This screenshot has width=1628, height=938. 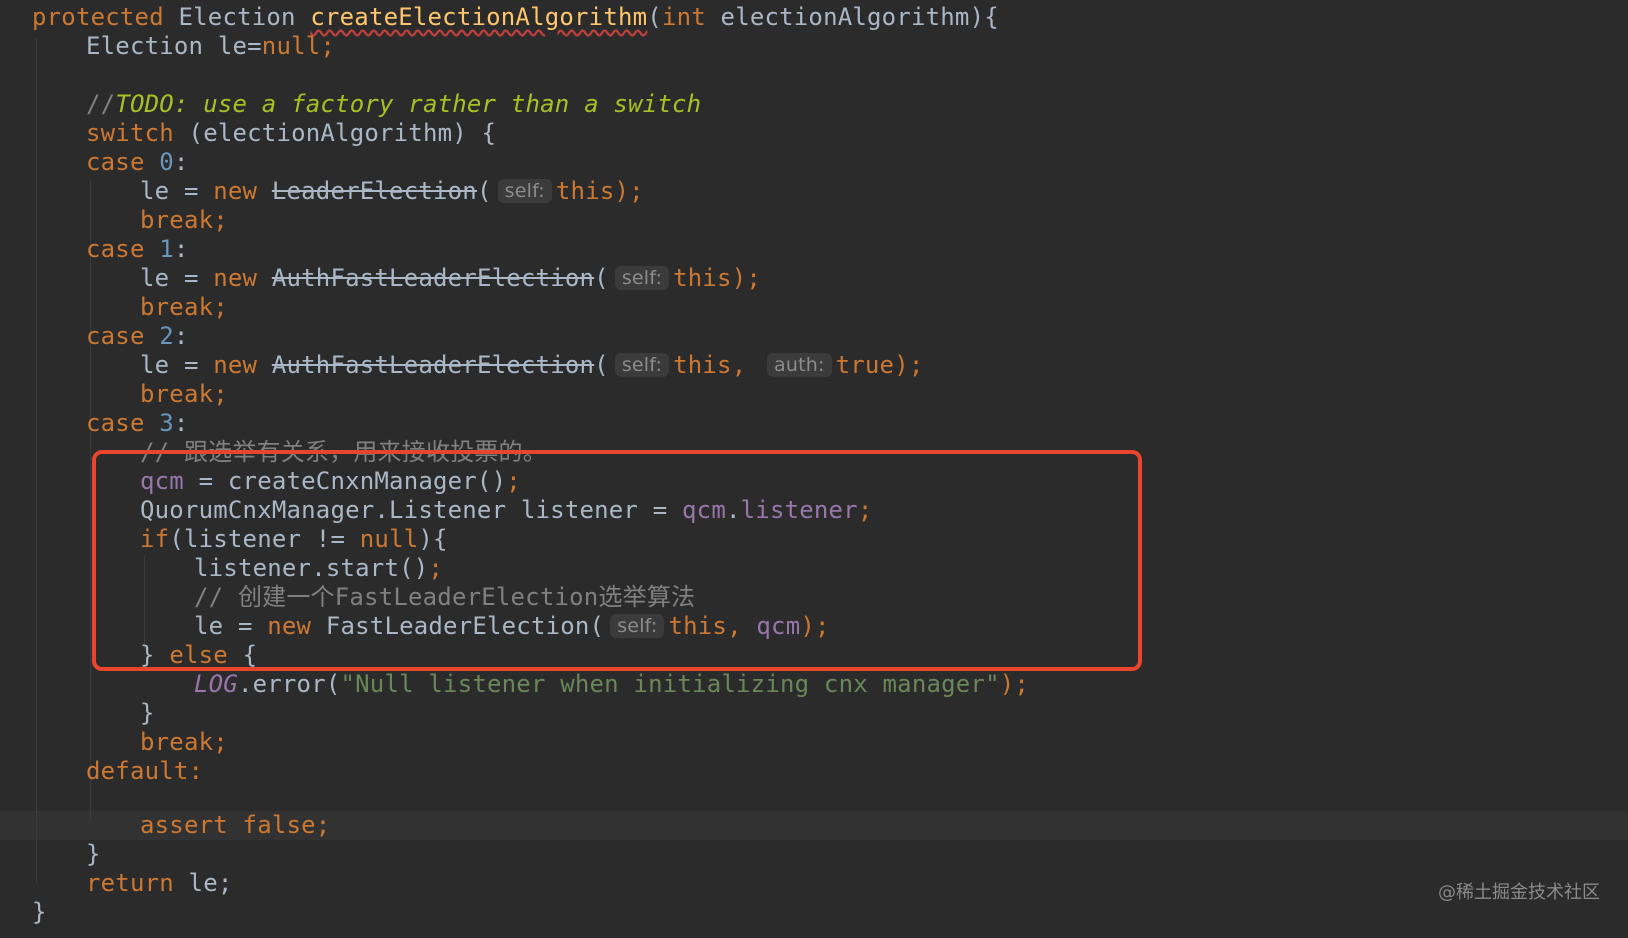 I want to click on code-line-2: Election le=null;, so click(x=210, y=46).